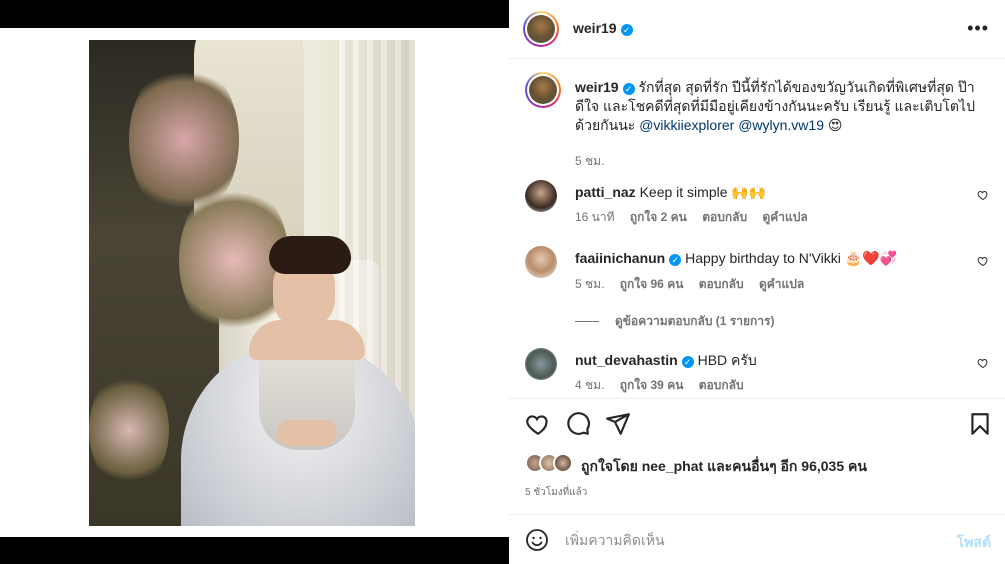 This screenshot has height=564, width=1005. Describe the element at coordinates (757, 29) in the screenshot. I see `post-header: weir19 ✓ •••` at that location.